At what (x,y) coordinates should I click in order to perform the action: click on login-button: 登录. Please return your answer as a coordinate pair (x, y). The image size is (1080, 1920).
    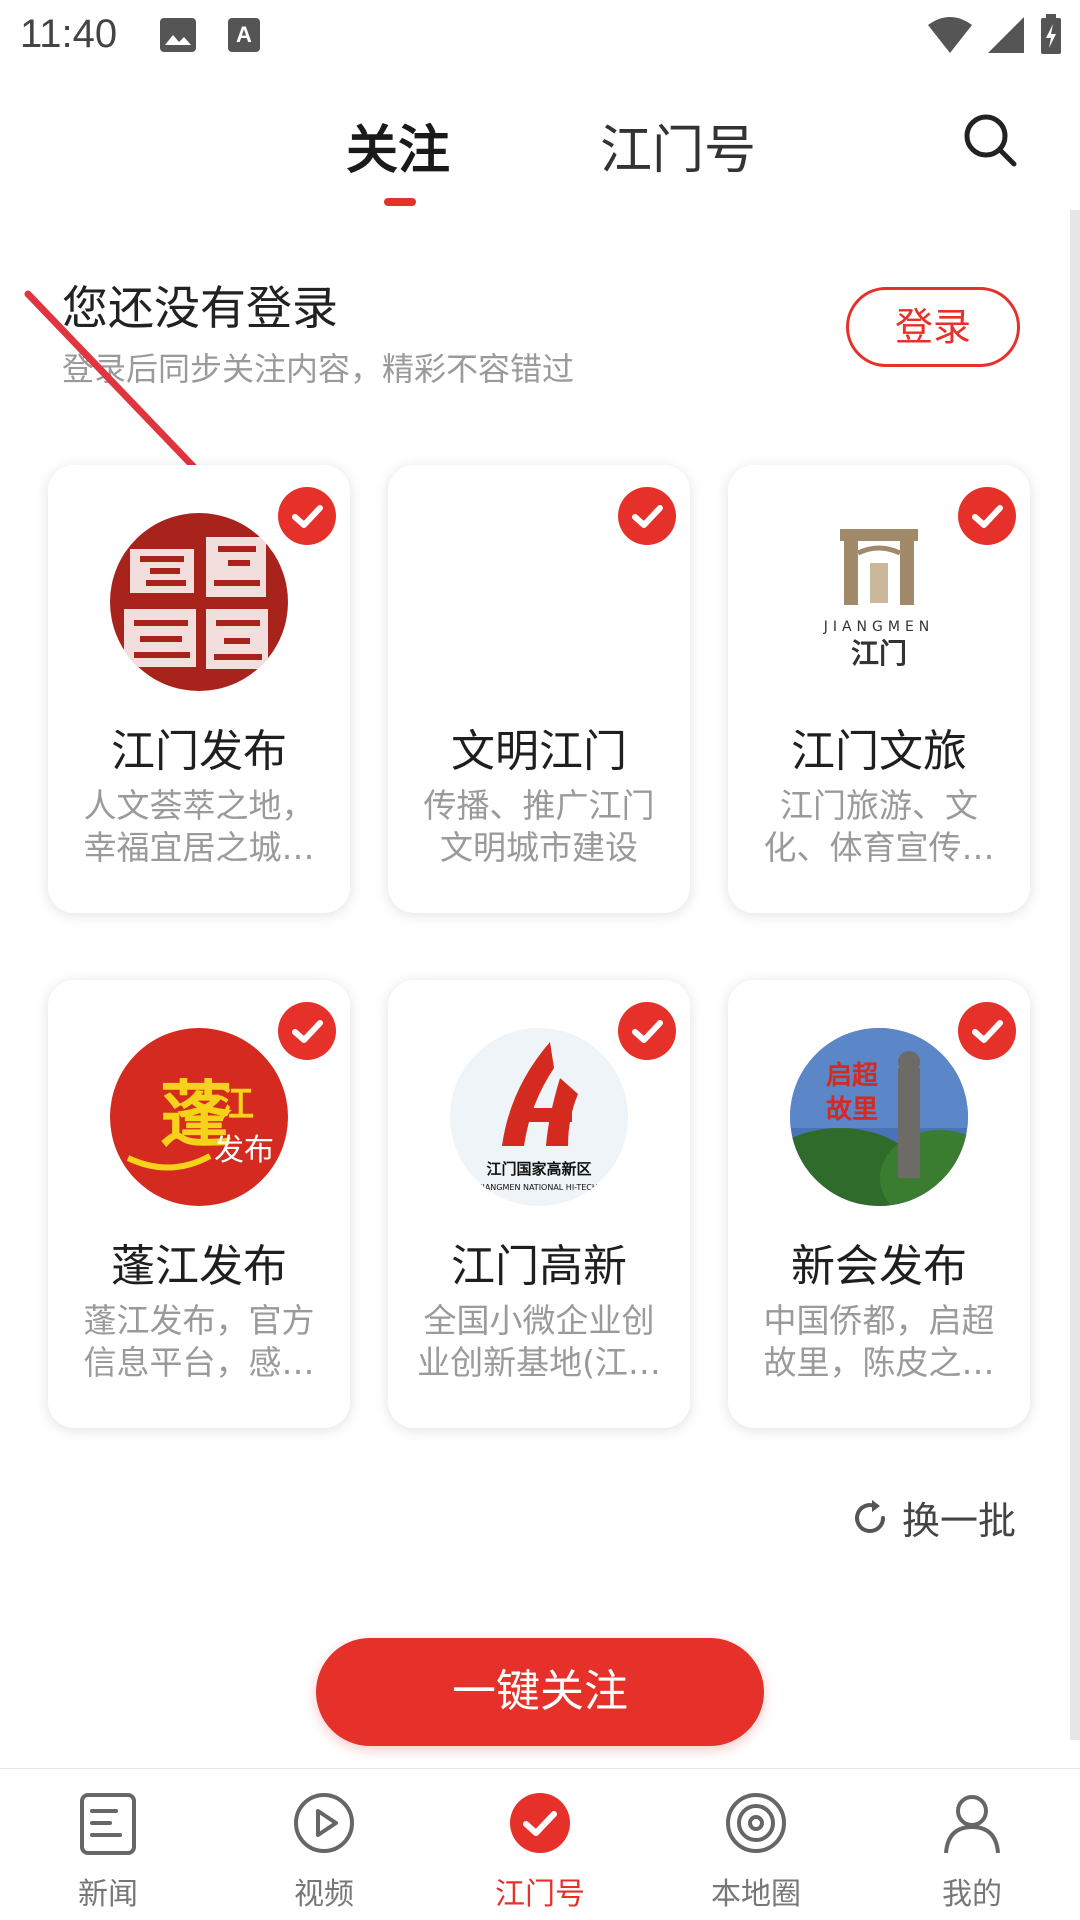
    Looking at the image, I should click on (933, 327).